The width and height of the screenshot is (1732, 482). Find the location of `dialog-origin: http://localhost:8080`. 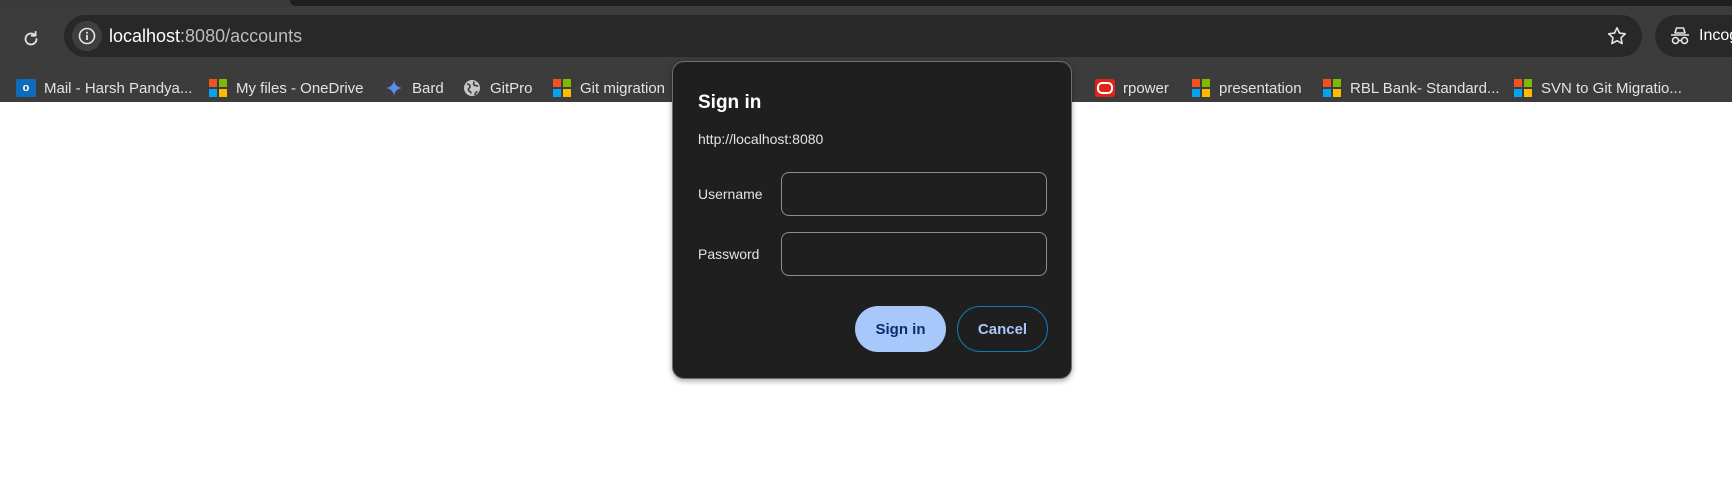

dialog-origin: http://localhost:8080 is located at coordinates (761, 139).